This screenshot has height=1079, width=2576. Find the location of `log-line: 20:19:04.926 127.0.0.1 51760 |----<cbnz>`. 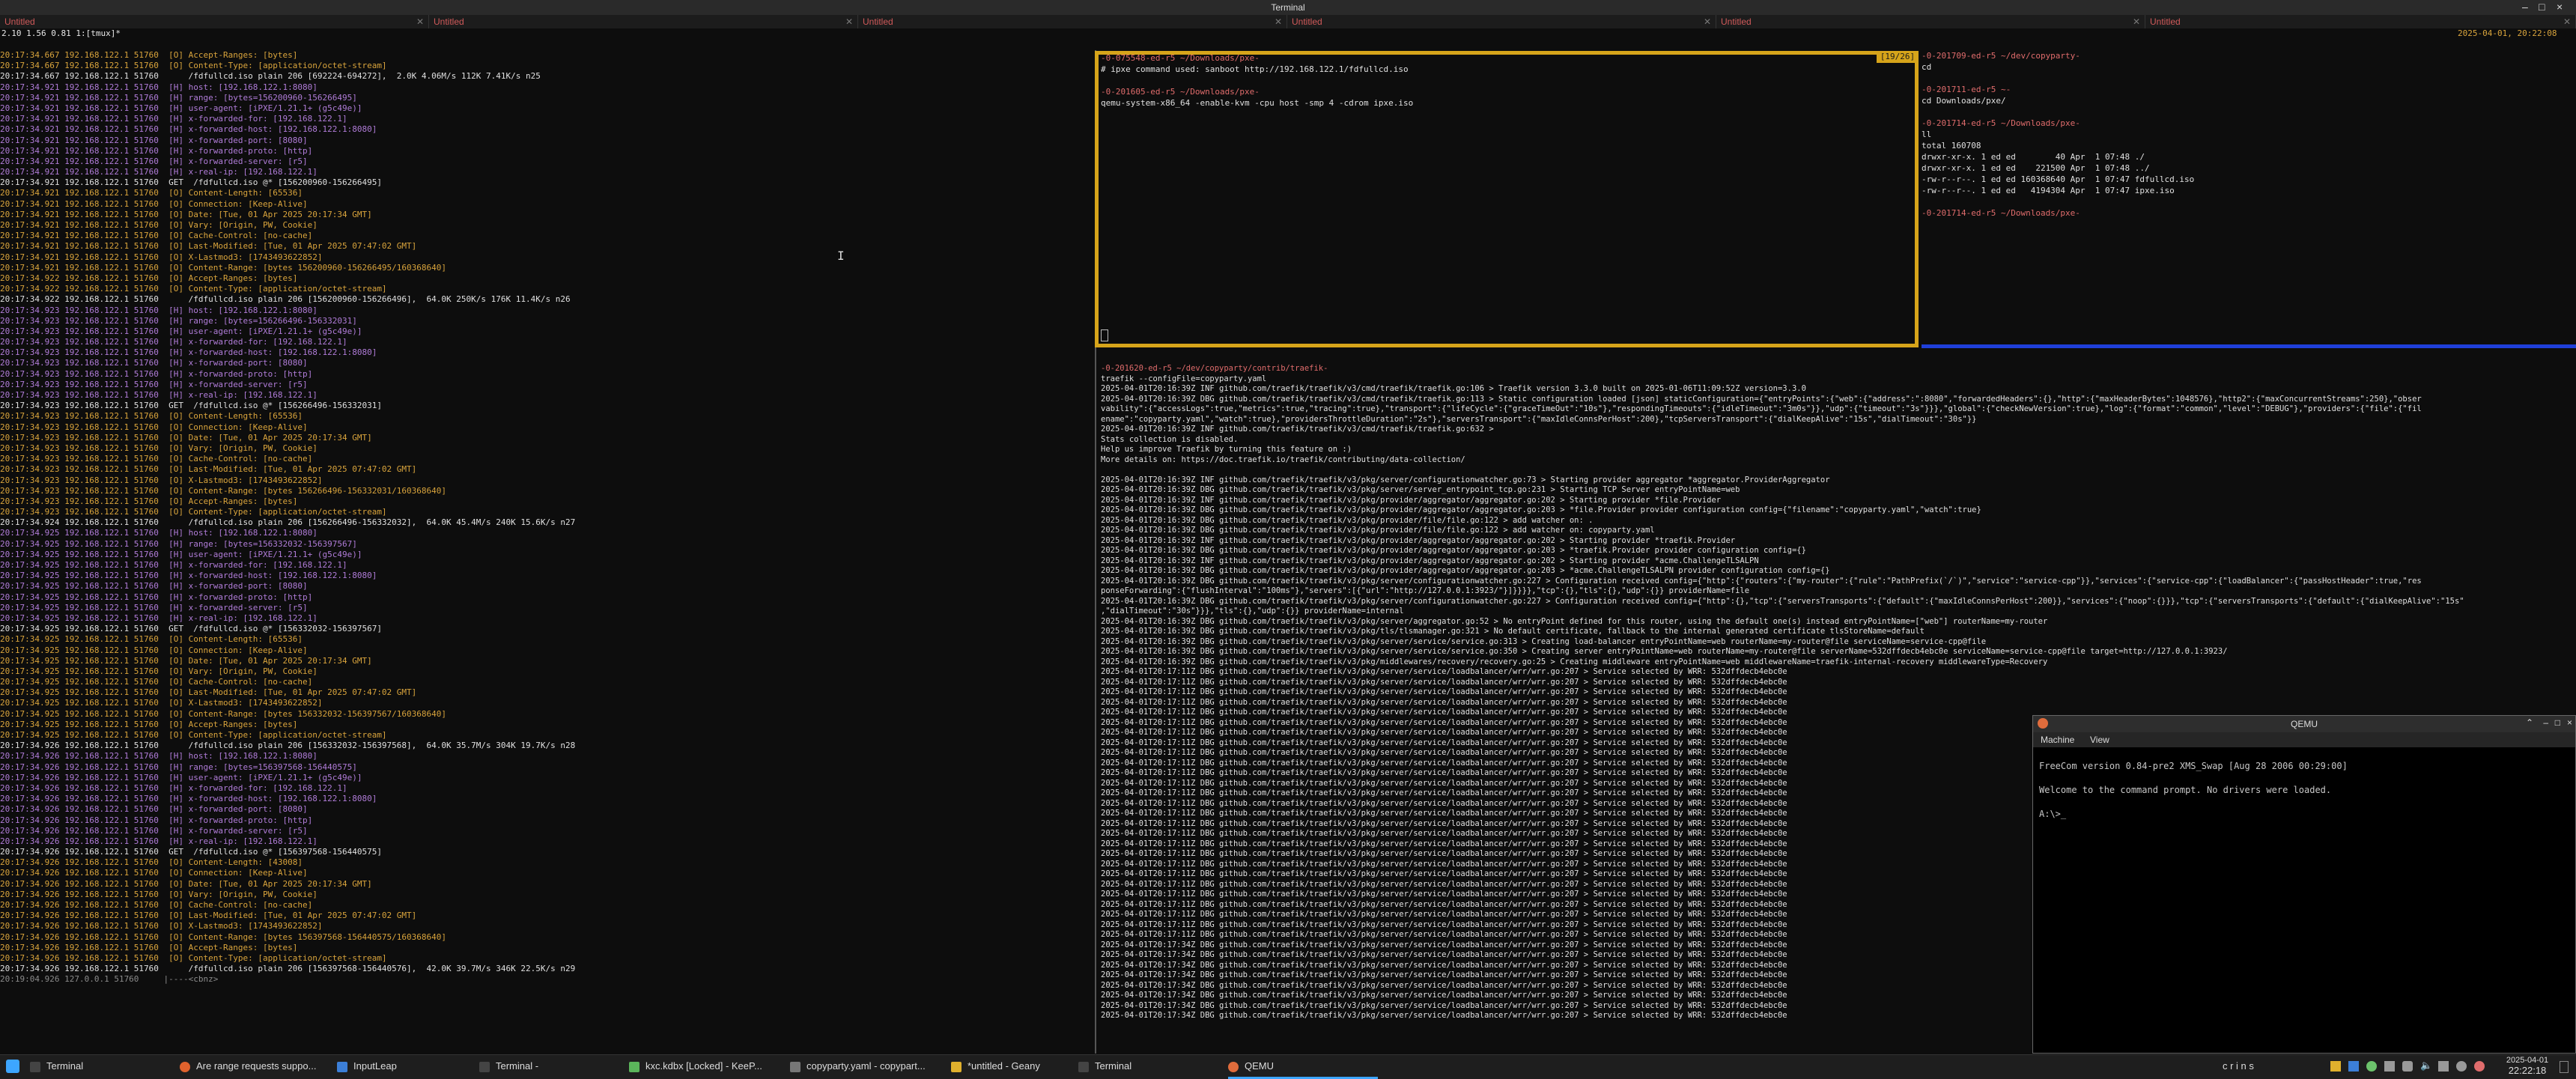

log-line: 20:19:04.926 127.0.0.1 51760 |----<cbnz> is located at coordinates (109, 980).